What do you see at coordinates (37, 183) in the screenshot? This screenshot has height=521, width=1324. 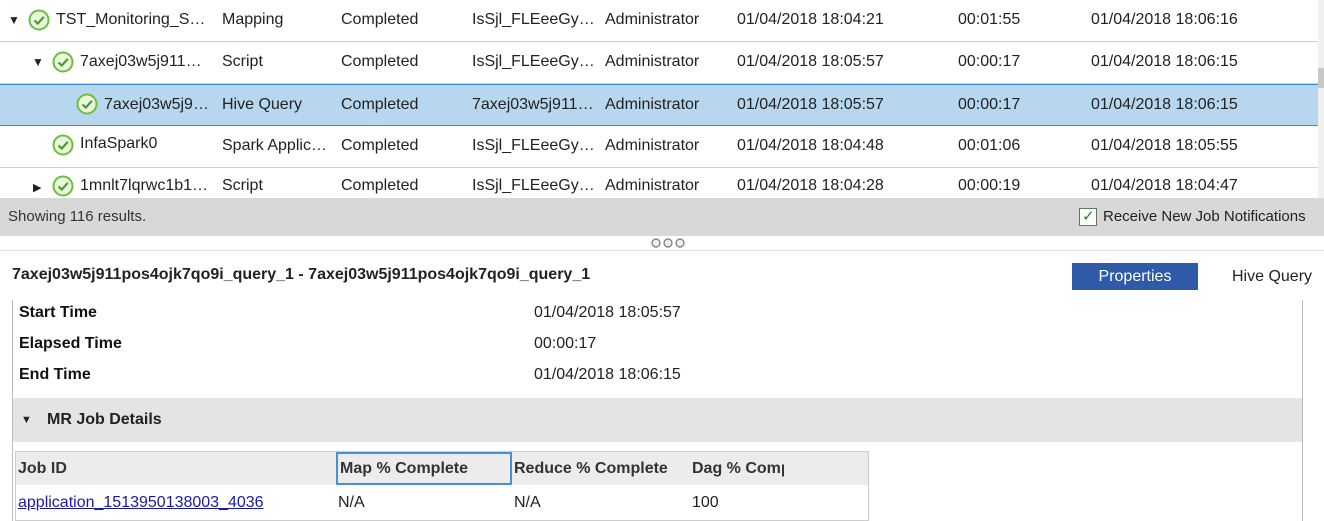 I see `expand-arrow-icon: ▶` at bounding box center [37, 183].